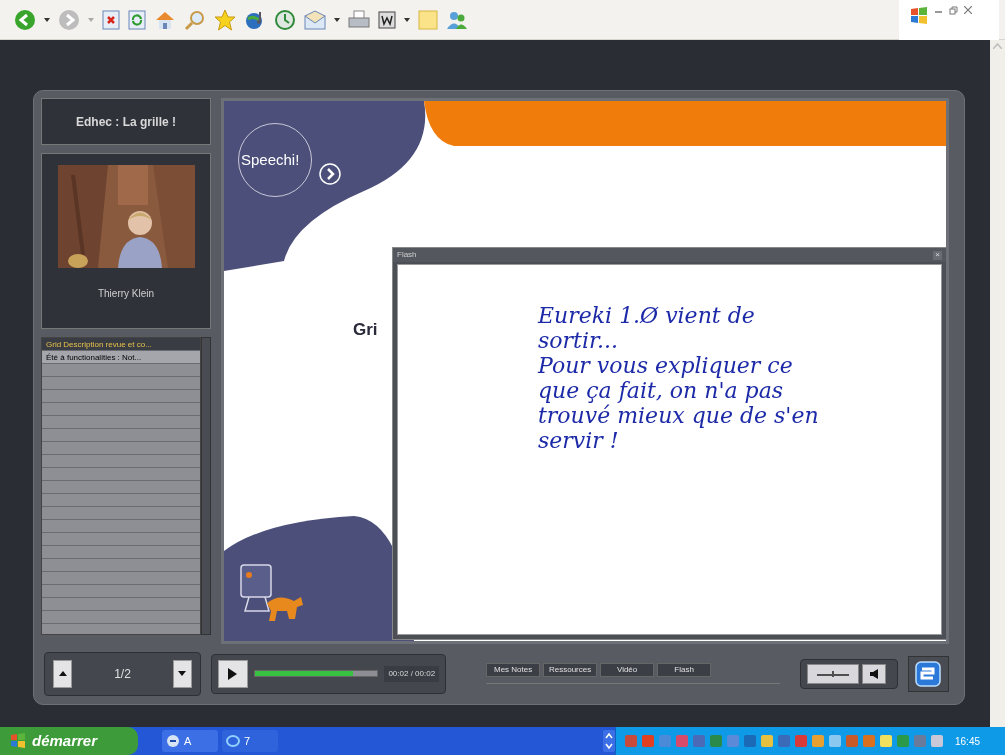  What do you see at coordinates (195, 19) in the screenshot?
I see `search-icon` at bounding box center [195, 19].